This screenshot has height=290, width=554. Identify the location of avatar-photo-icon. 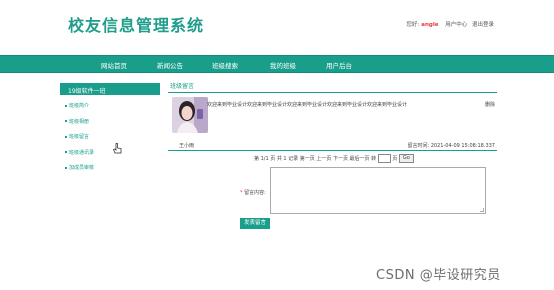
(190, 115).